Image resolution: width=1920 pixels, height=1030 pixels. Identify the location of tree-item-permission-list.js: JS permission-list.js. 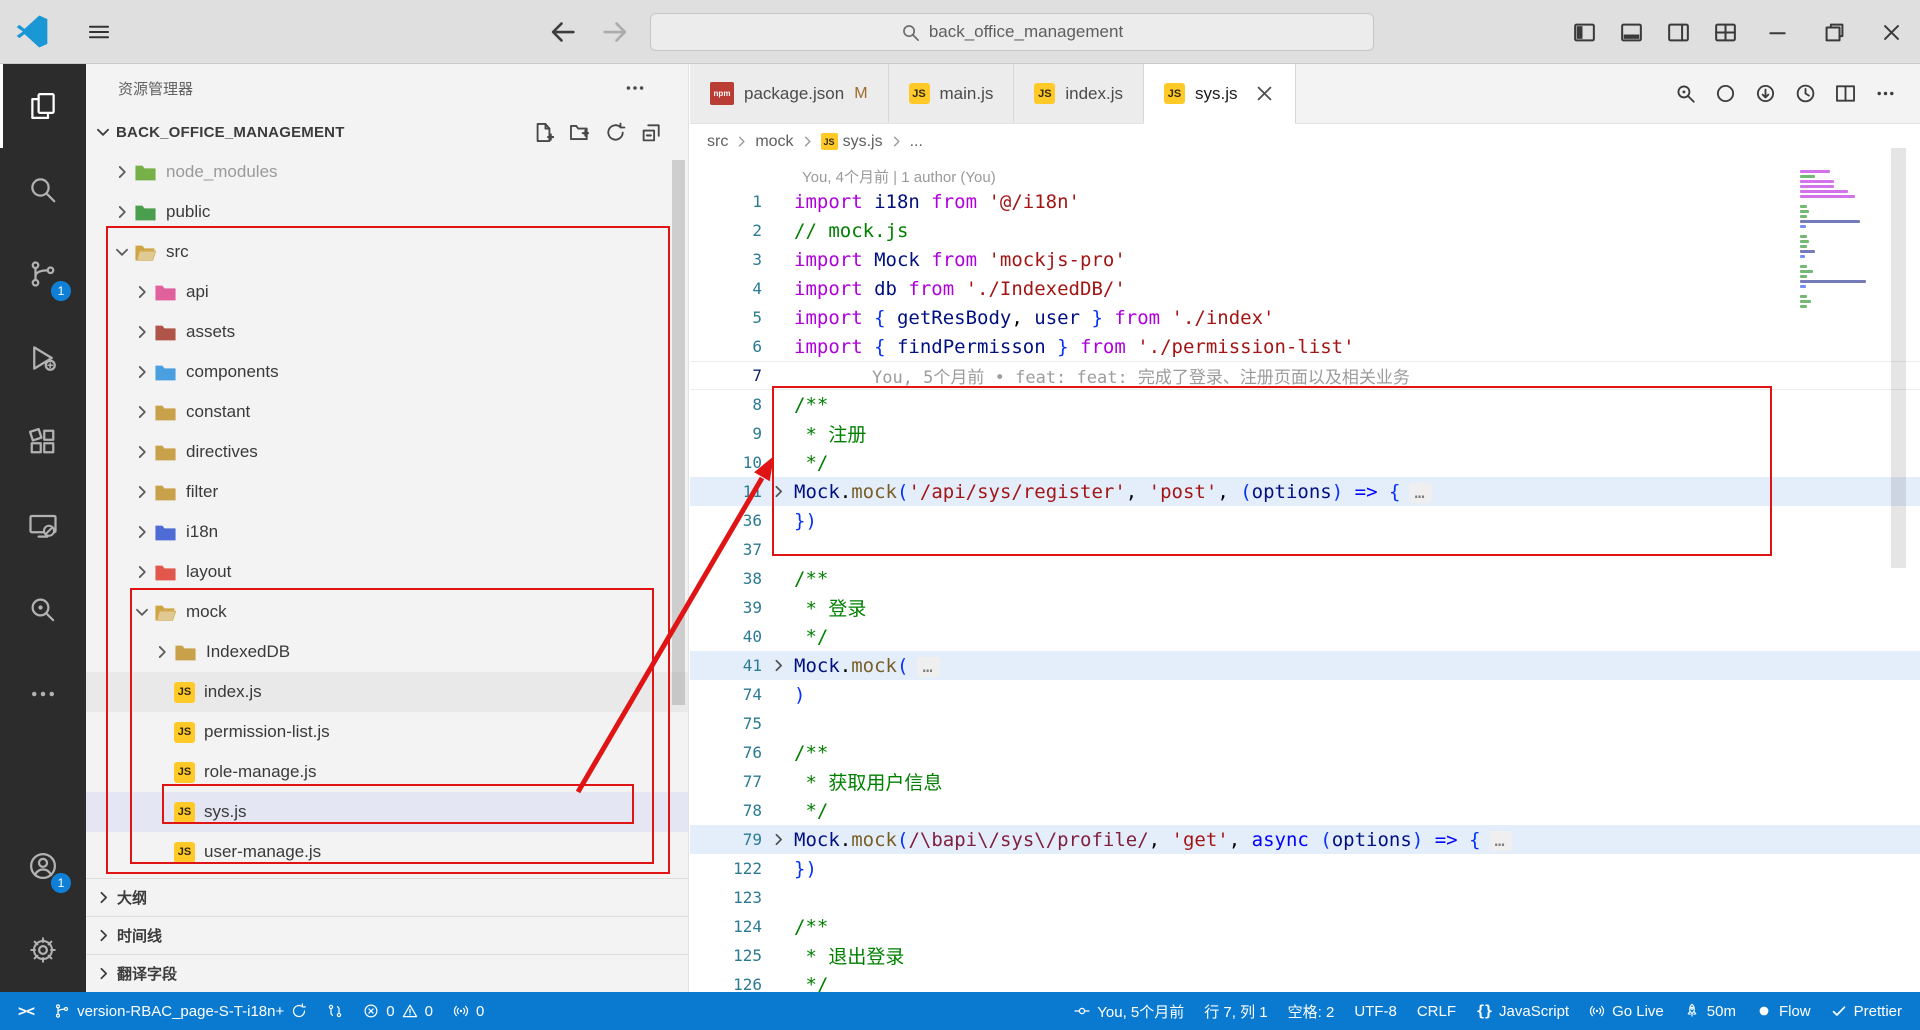
(387, 732).